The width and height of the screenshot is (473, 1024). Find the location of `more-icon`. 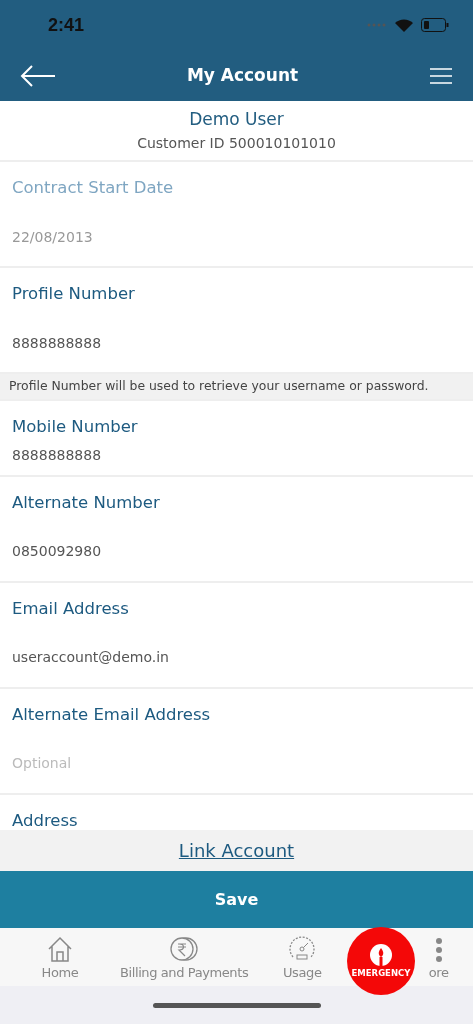

more-icon is located at coordinates (438, 949).